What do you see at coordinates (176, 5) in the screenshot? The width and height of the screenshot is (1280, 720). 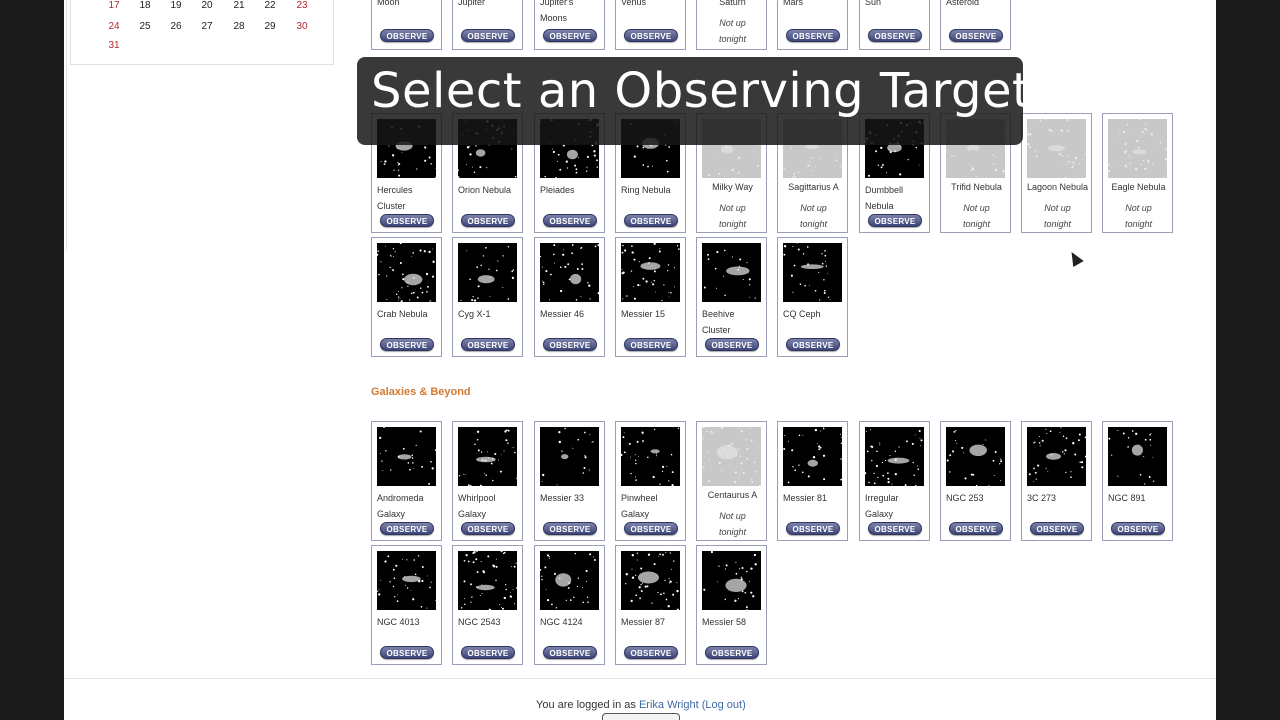 I see `calendar-day: 19` at bounding box center [176, 5].